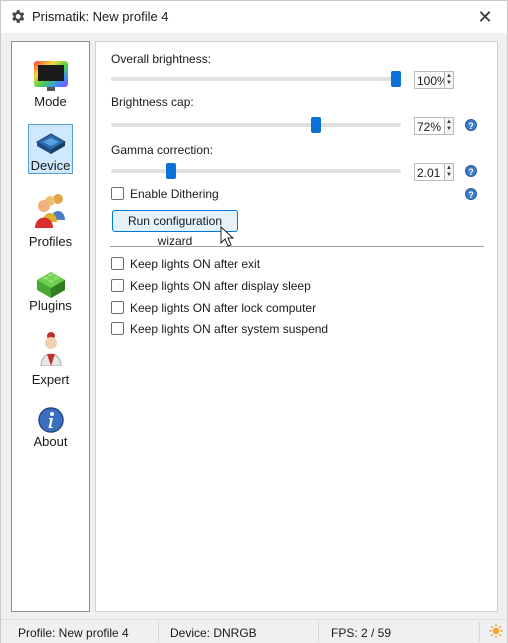 The height and width of the screenshot is (643, 508). Describe the element at coordinates (396, 79) in the screenshot. I see `overall-brightness-thumb` at that location.